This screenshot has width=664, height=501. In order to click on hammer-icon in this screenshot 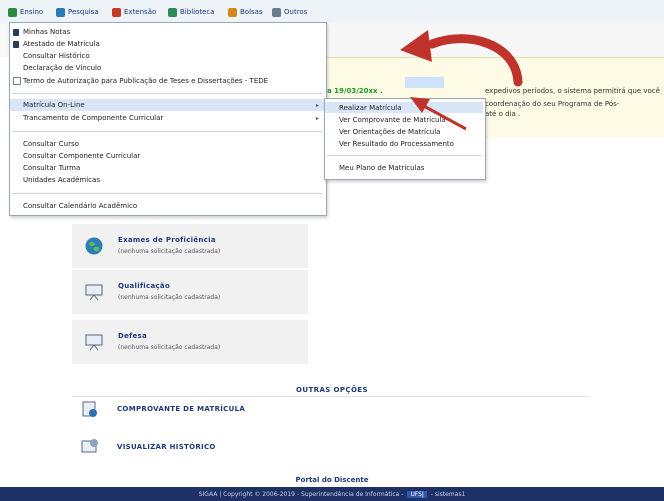, I will do `click(116, 12)`.